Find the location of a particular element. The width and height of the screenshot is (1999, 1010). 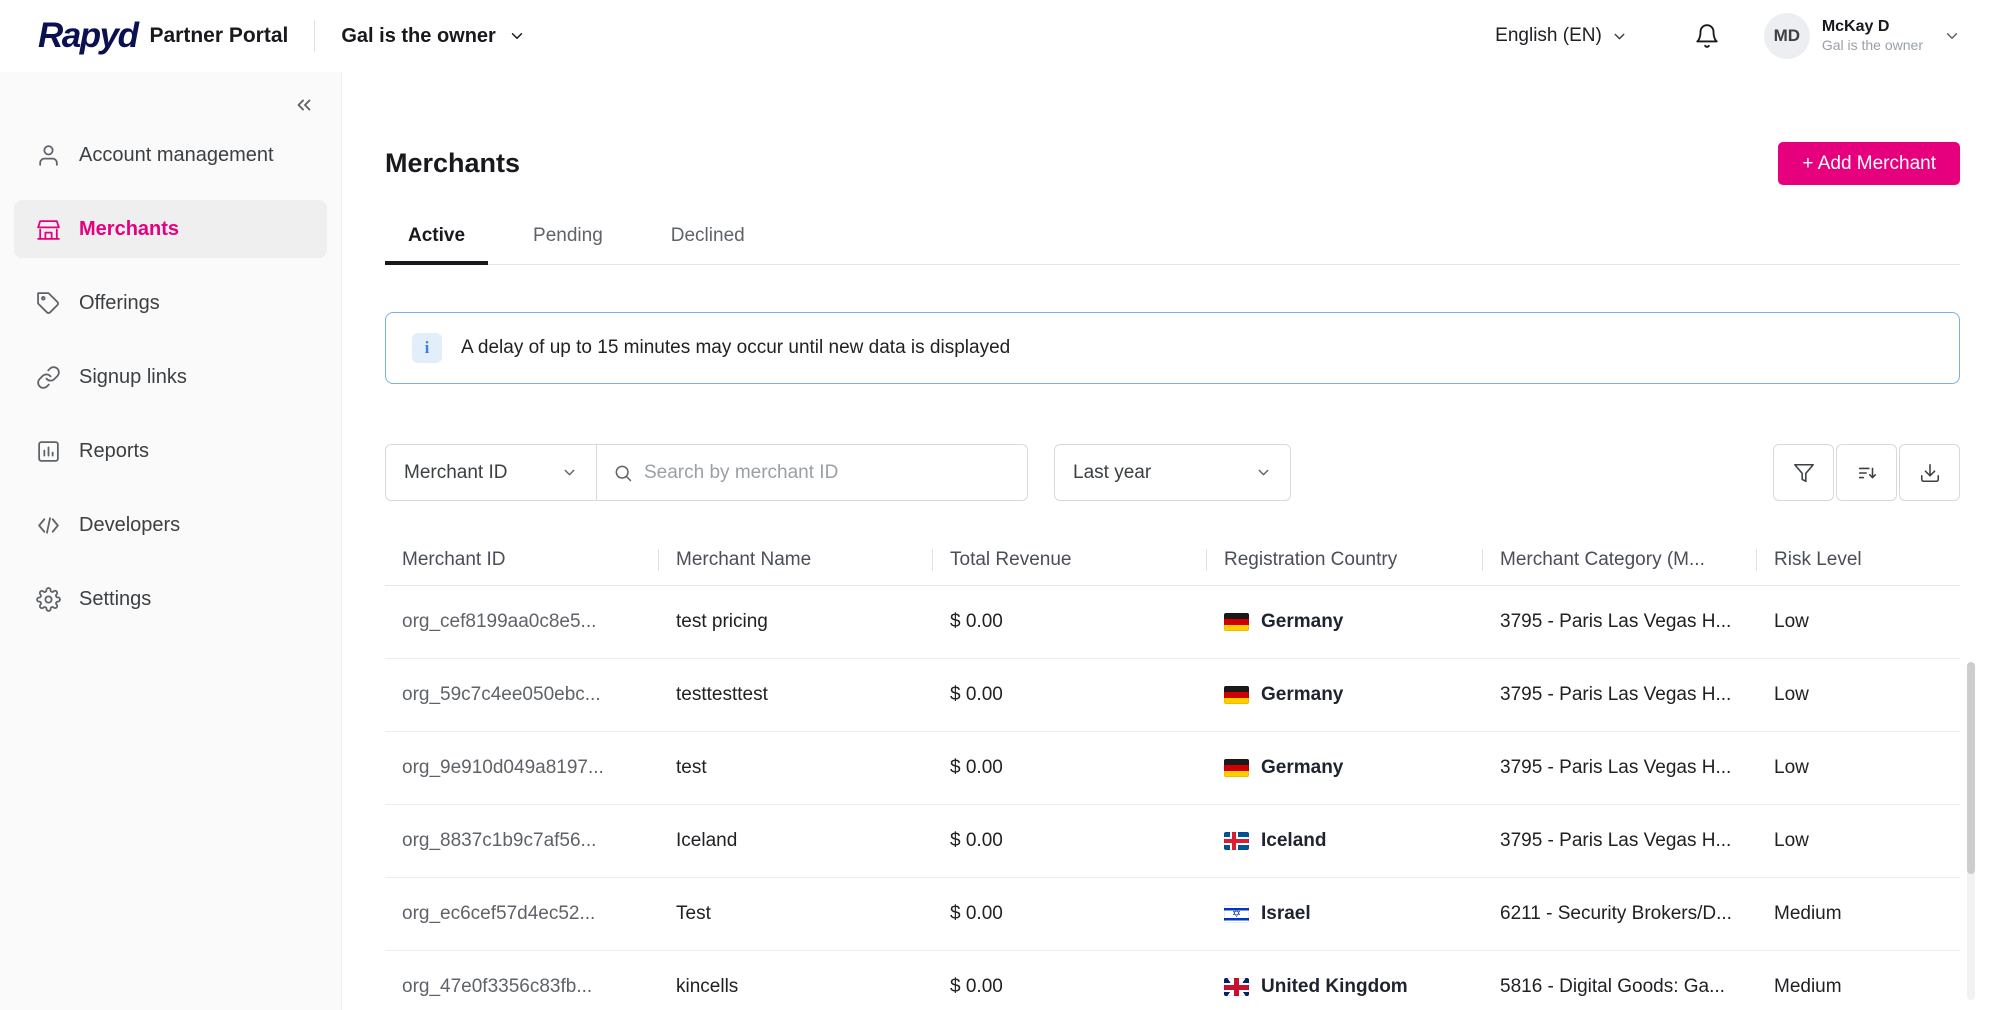

period-value: Last year is located at coordinates (1112, 472).